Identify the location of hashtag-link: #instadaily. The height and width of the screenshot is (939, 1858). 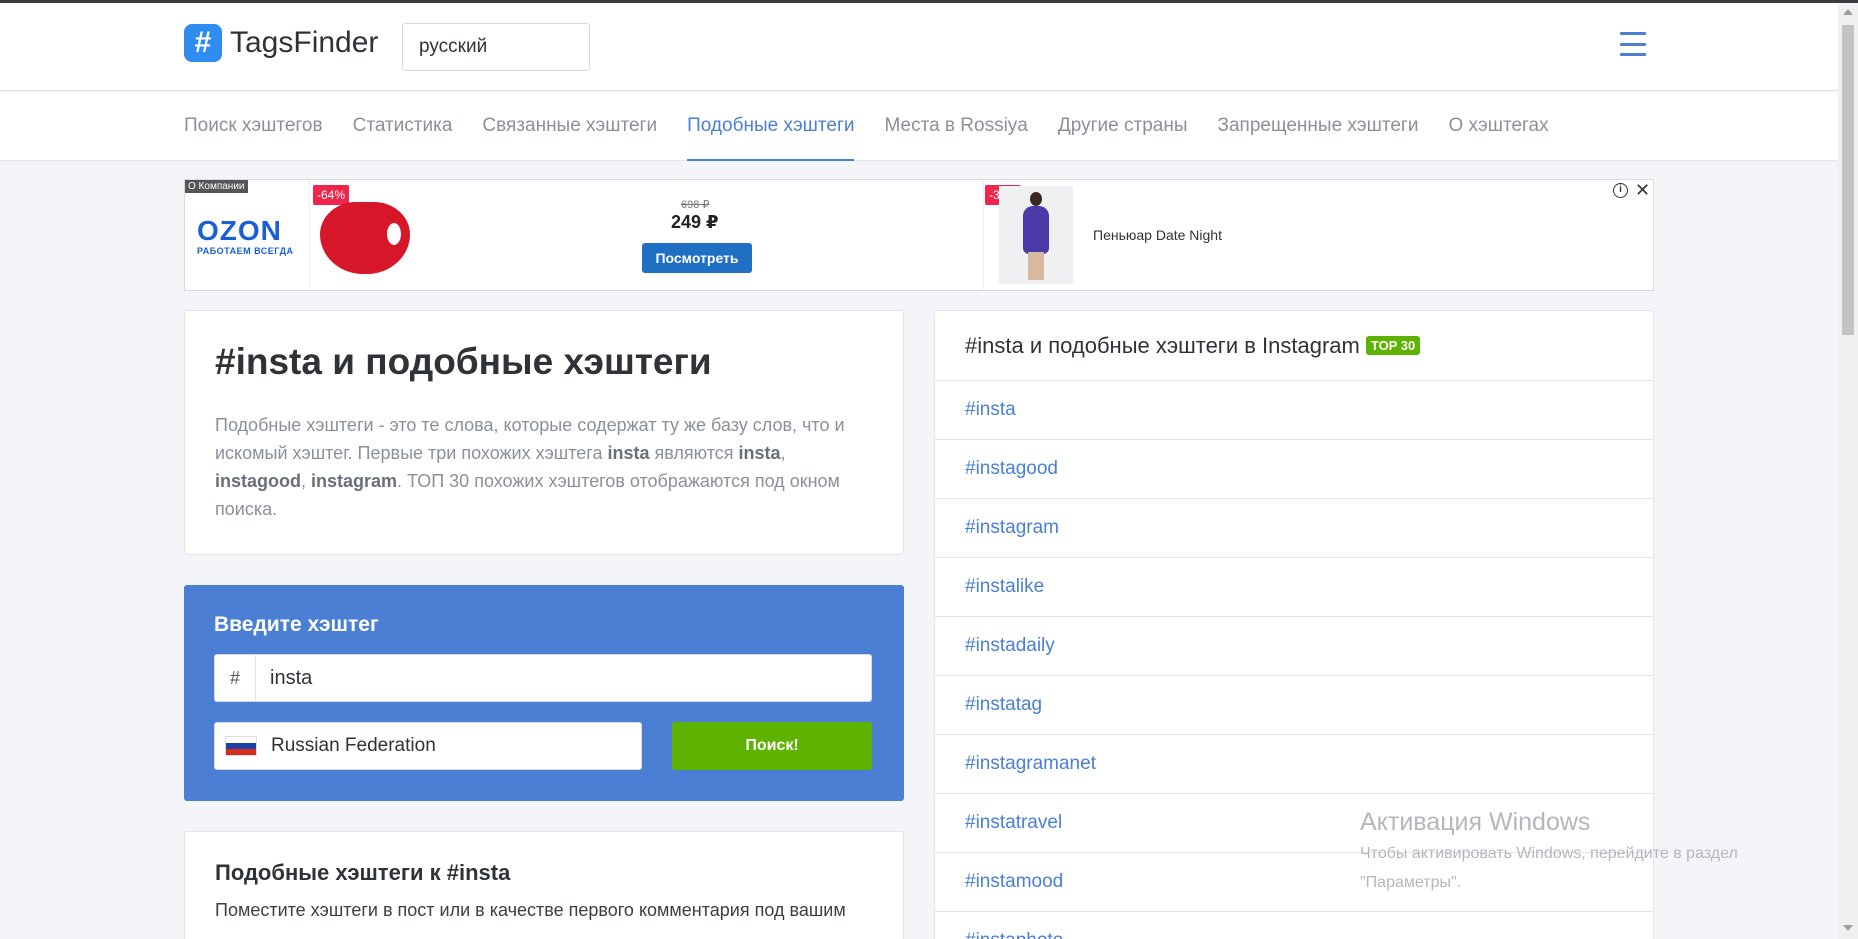
(1294, 646).